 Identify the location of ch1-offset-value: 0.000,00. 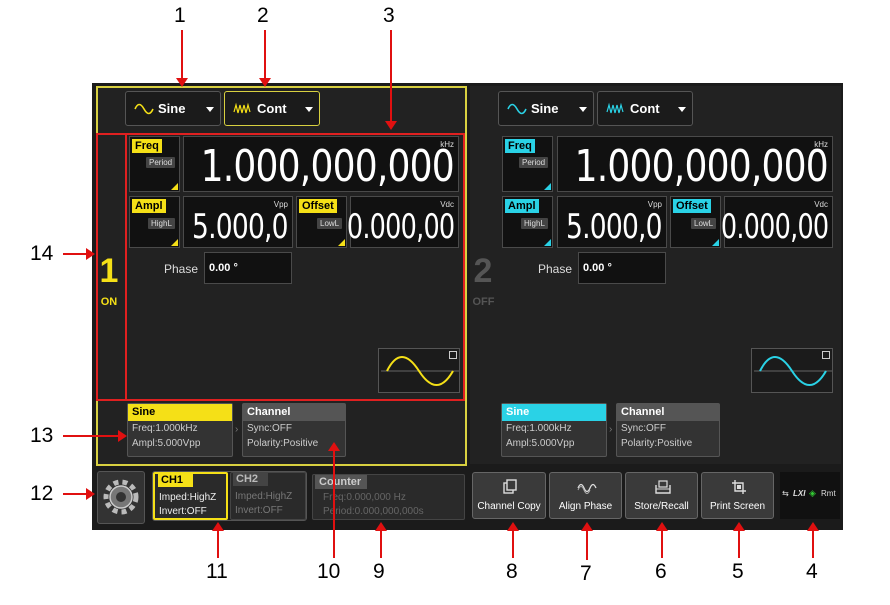
(400, 227).